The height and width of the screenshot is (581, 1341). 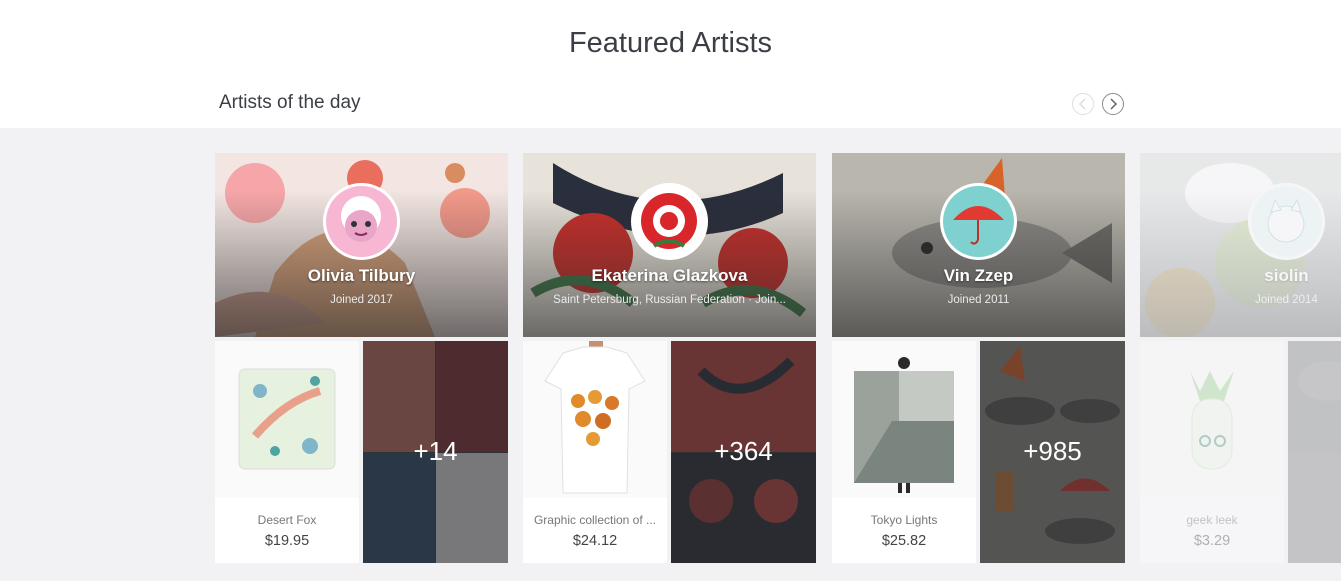 I want to click on product-name: Tokyo Lights, so click(x=904, y=520).